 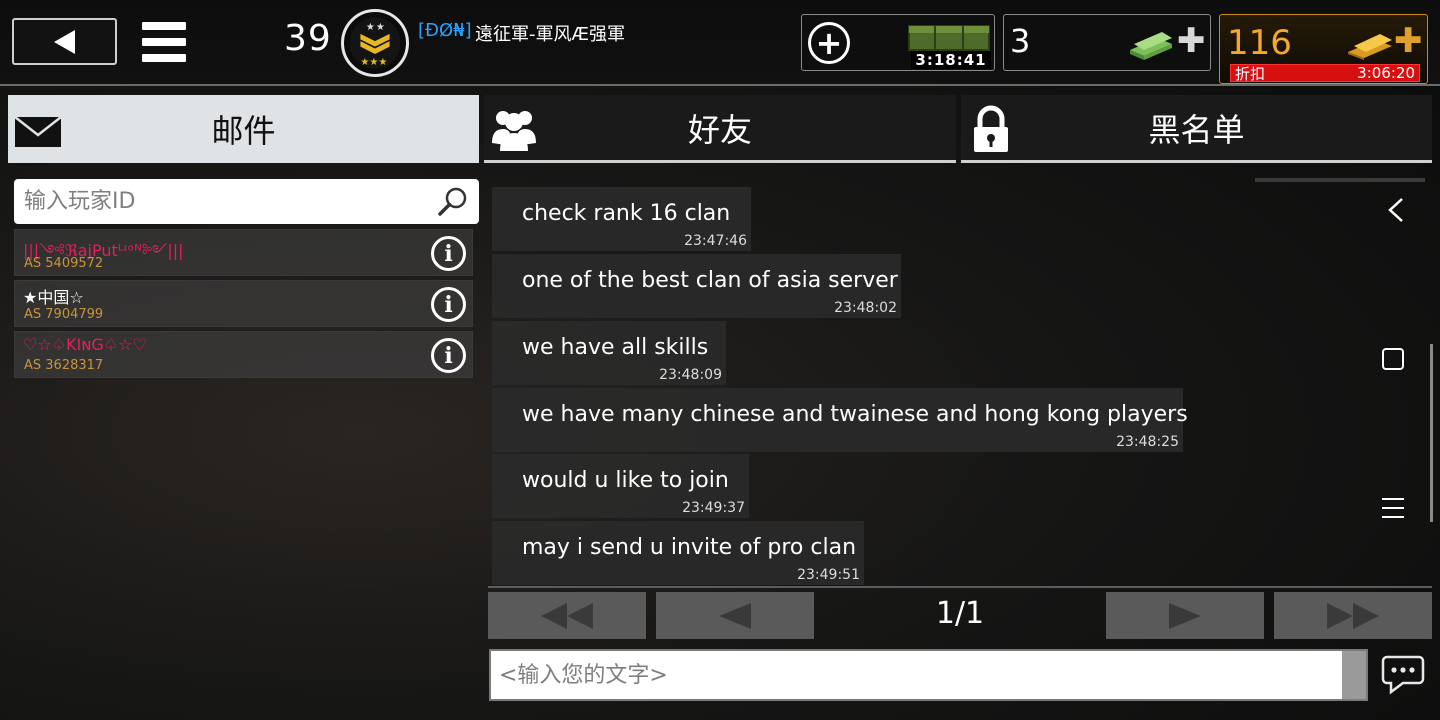 What do you see at coordinates (626, 213) in the screenshot?
I see `chat-message-text: check rank 16 clan` at bounding box center [626, 213].